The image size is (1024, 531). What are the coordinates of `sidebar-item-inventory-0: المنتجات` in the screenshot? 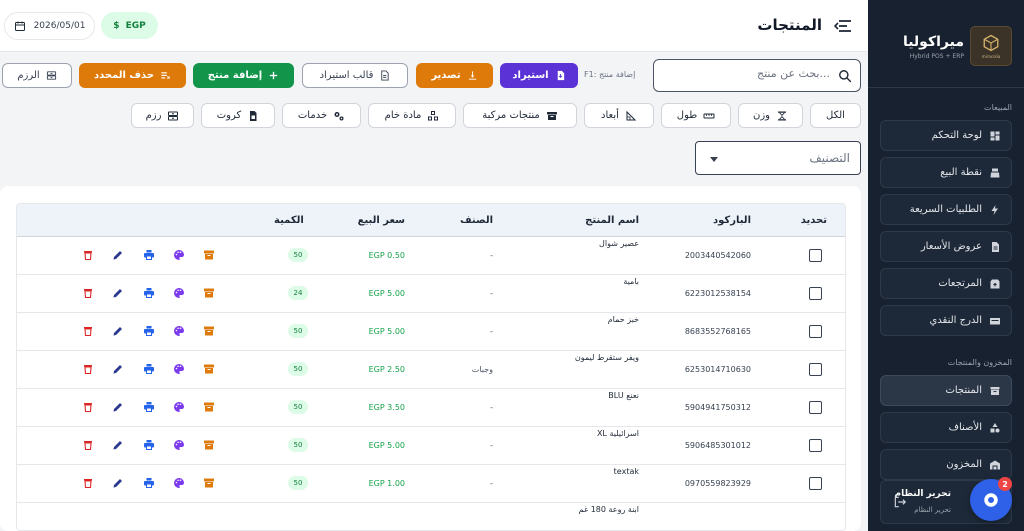 It's located at (946, 390).